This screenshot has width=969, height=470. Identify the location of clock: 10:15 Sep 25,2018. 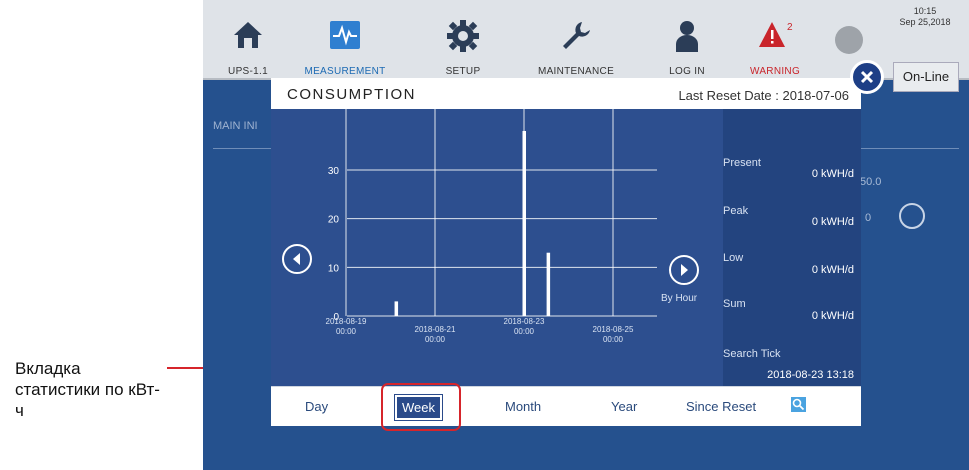
(925, 17).